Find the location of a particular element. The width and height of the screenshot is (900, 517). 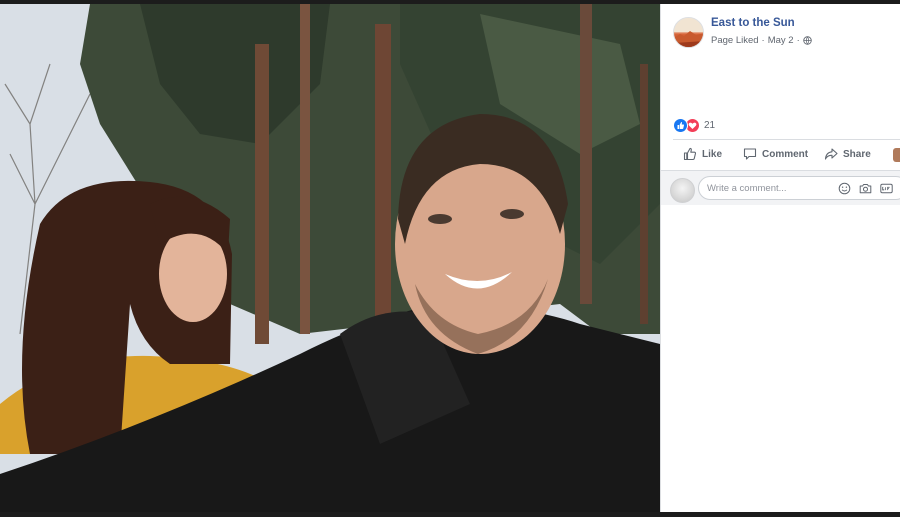

like-reaction-icon is located at coordinates (680, 125).